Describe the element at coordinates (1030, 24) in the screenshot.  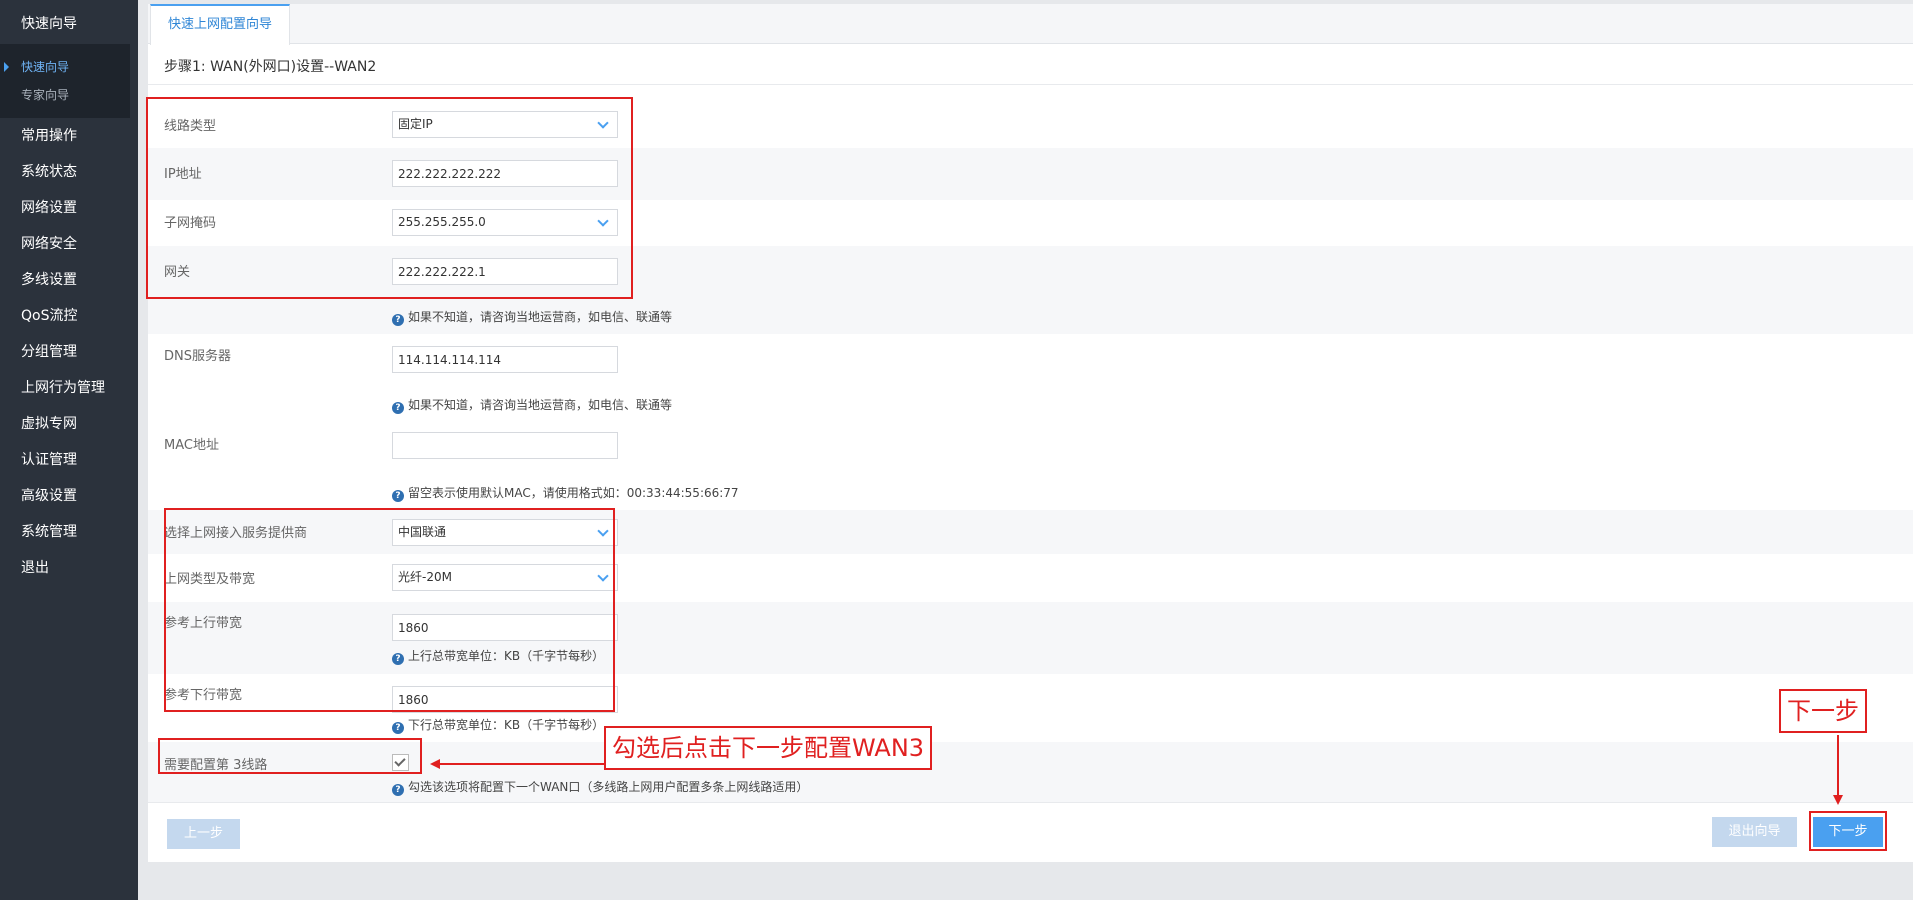
I see `tab-bar: 快速上网配置向导` at that location.